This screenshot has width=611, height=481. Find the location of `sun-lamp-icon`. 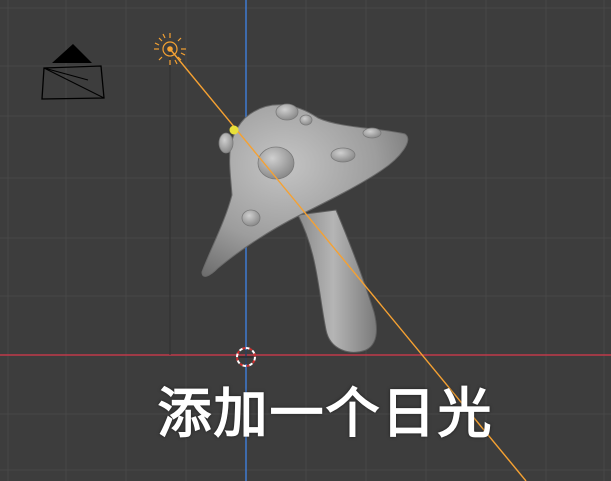

sun-lamp-icon is located at coordinates (170, 49).